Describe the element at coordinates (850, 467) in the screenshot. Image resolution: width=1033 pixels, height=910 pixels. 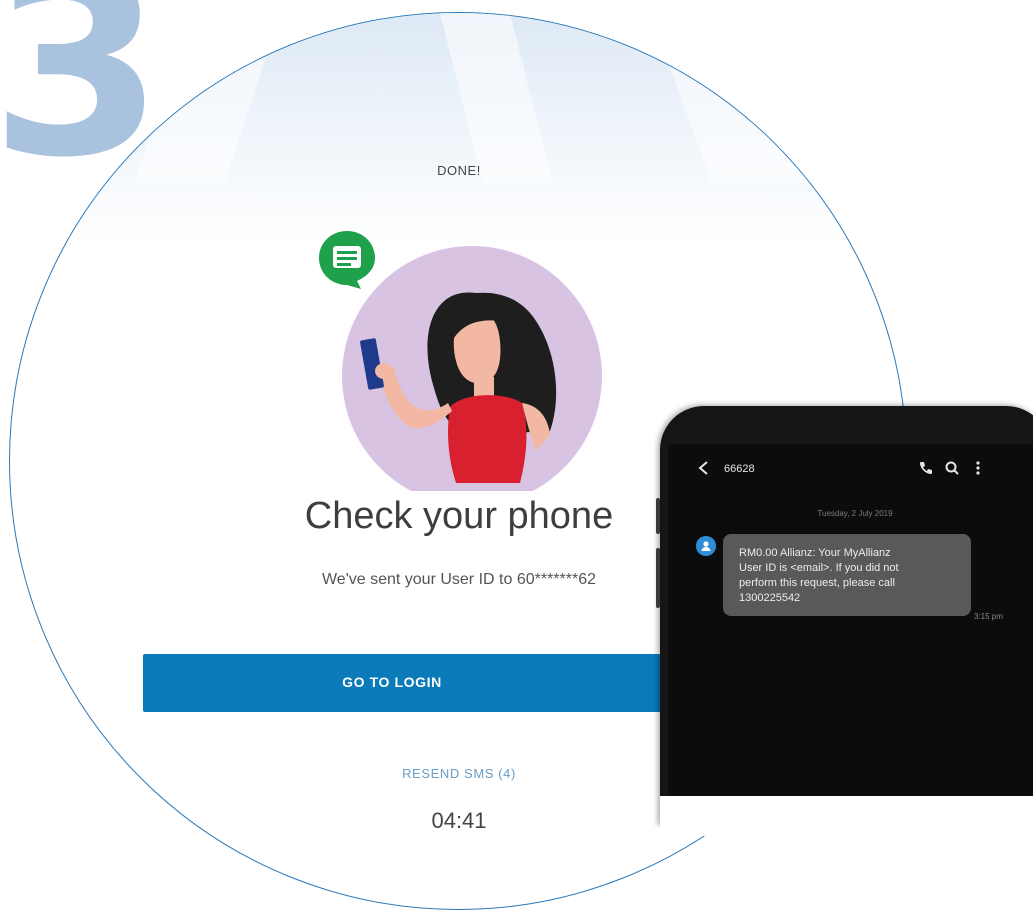
I see `sms-header: 66628` at that location.